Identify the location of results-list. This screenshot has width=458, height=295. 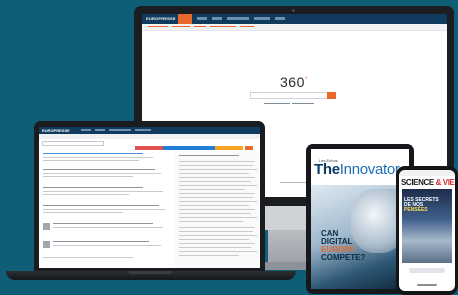
(104, 209).